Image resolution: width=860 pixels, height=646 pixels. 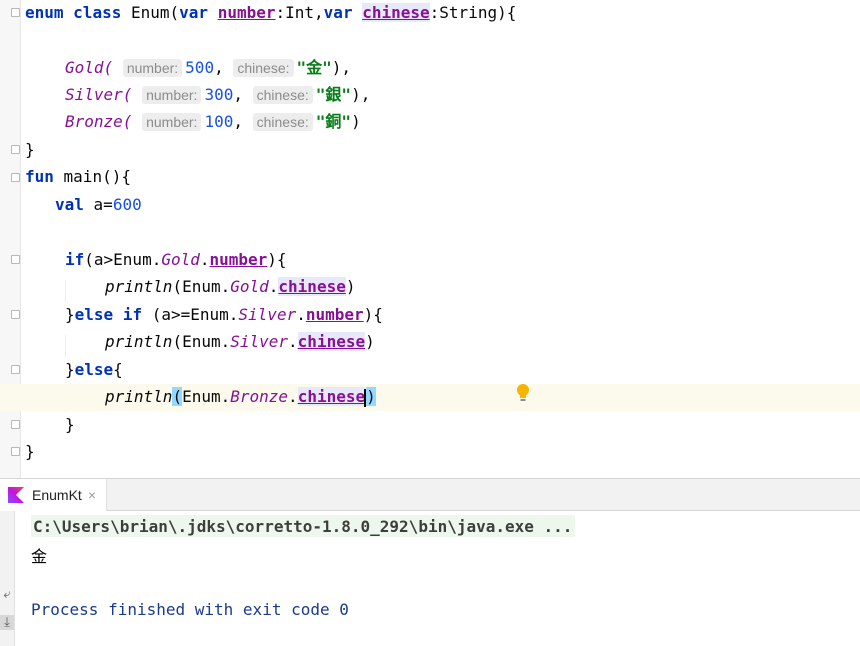 What do you see at coordinates (99, 94) in the screenshot?
I see `enum-entry: Silver(` at bounding box center [99, 94].